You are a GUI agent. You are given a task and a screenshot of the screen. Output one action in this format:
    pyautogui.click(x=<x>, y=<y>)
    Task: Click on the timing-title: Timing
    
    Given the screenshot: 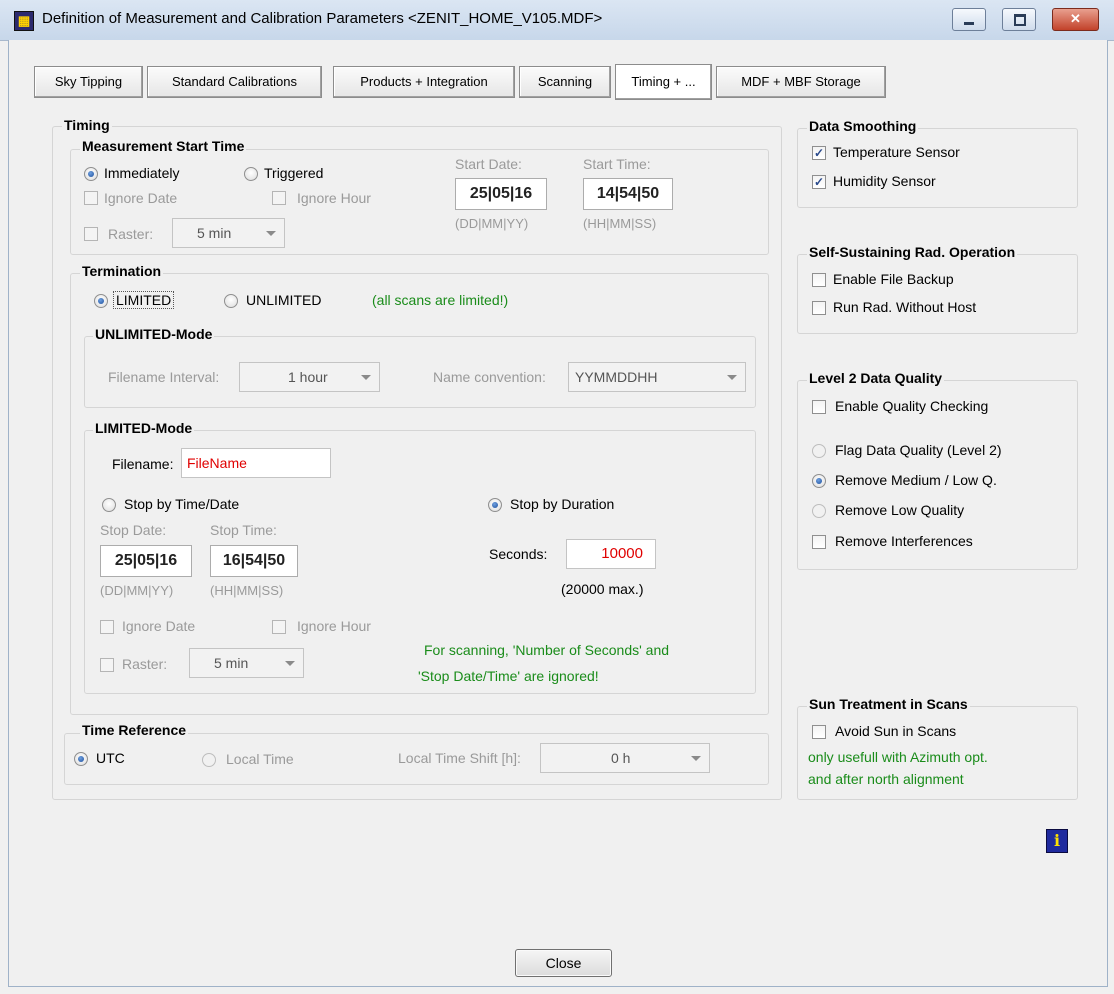 What is the action you would take?
    pyautogui.click(x=87, y=125)
    